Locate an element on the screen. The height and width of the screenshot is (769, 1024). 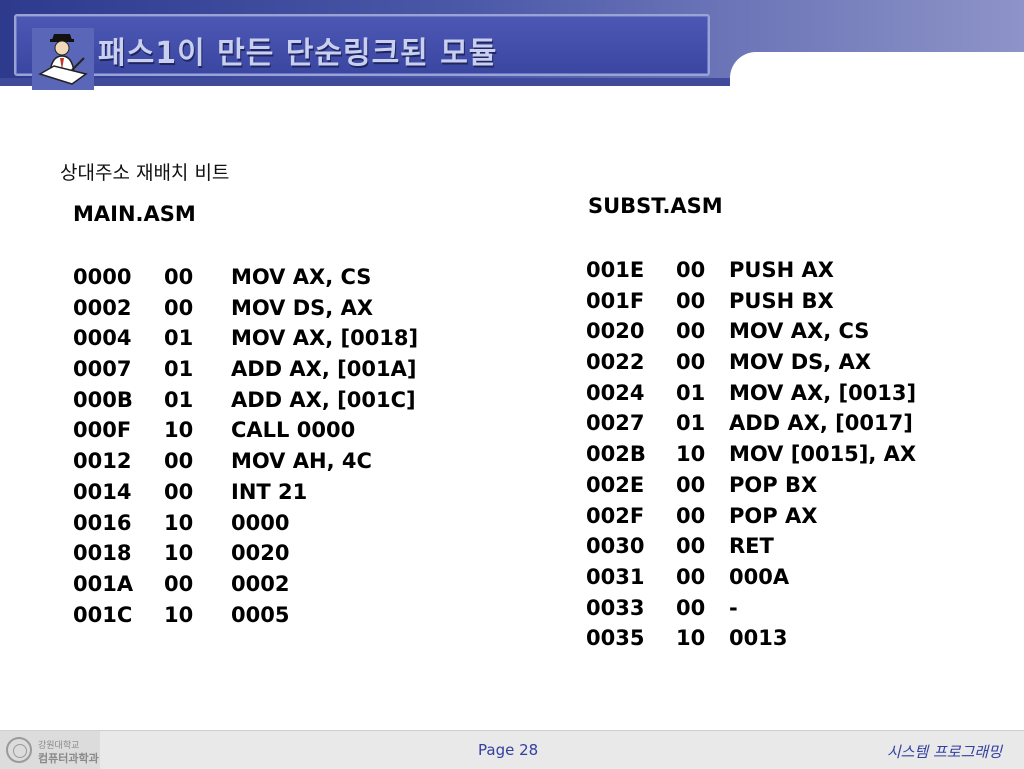
footer-bar: 강원대학교 컴퓨터과학과 Page 28 시스템 프로그래밍 is located at coordinates (512, 749).